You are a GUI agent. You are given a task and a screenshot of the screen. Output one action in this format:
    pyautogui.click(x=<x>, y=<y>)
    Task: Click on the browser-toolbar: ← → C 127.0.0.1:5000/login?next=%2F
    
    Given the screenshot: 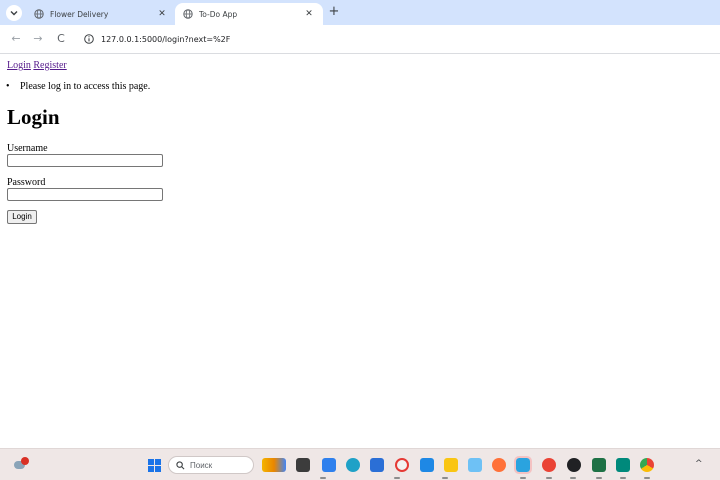 What is the action you would take?
    pyautogui.click(x=360, y=39)
    